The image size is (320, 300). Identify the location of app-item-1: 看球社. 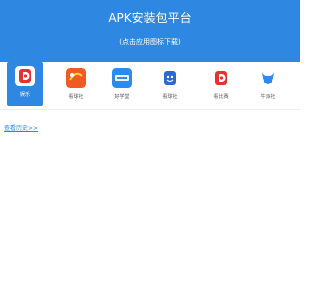
(76, 86).